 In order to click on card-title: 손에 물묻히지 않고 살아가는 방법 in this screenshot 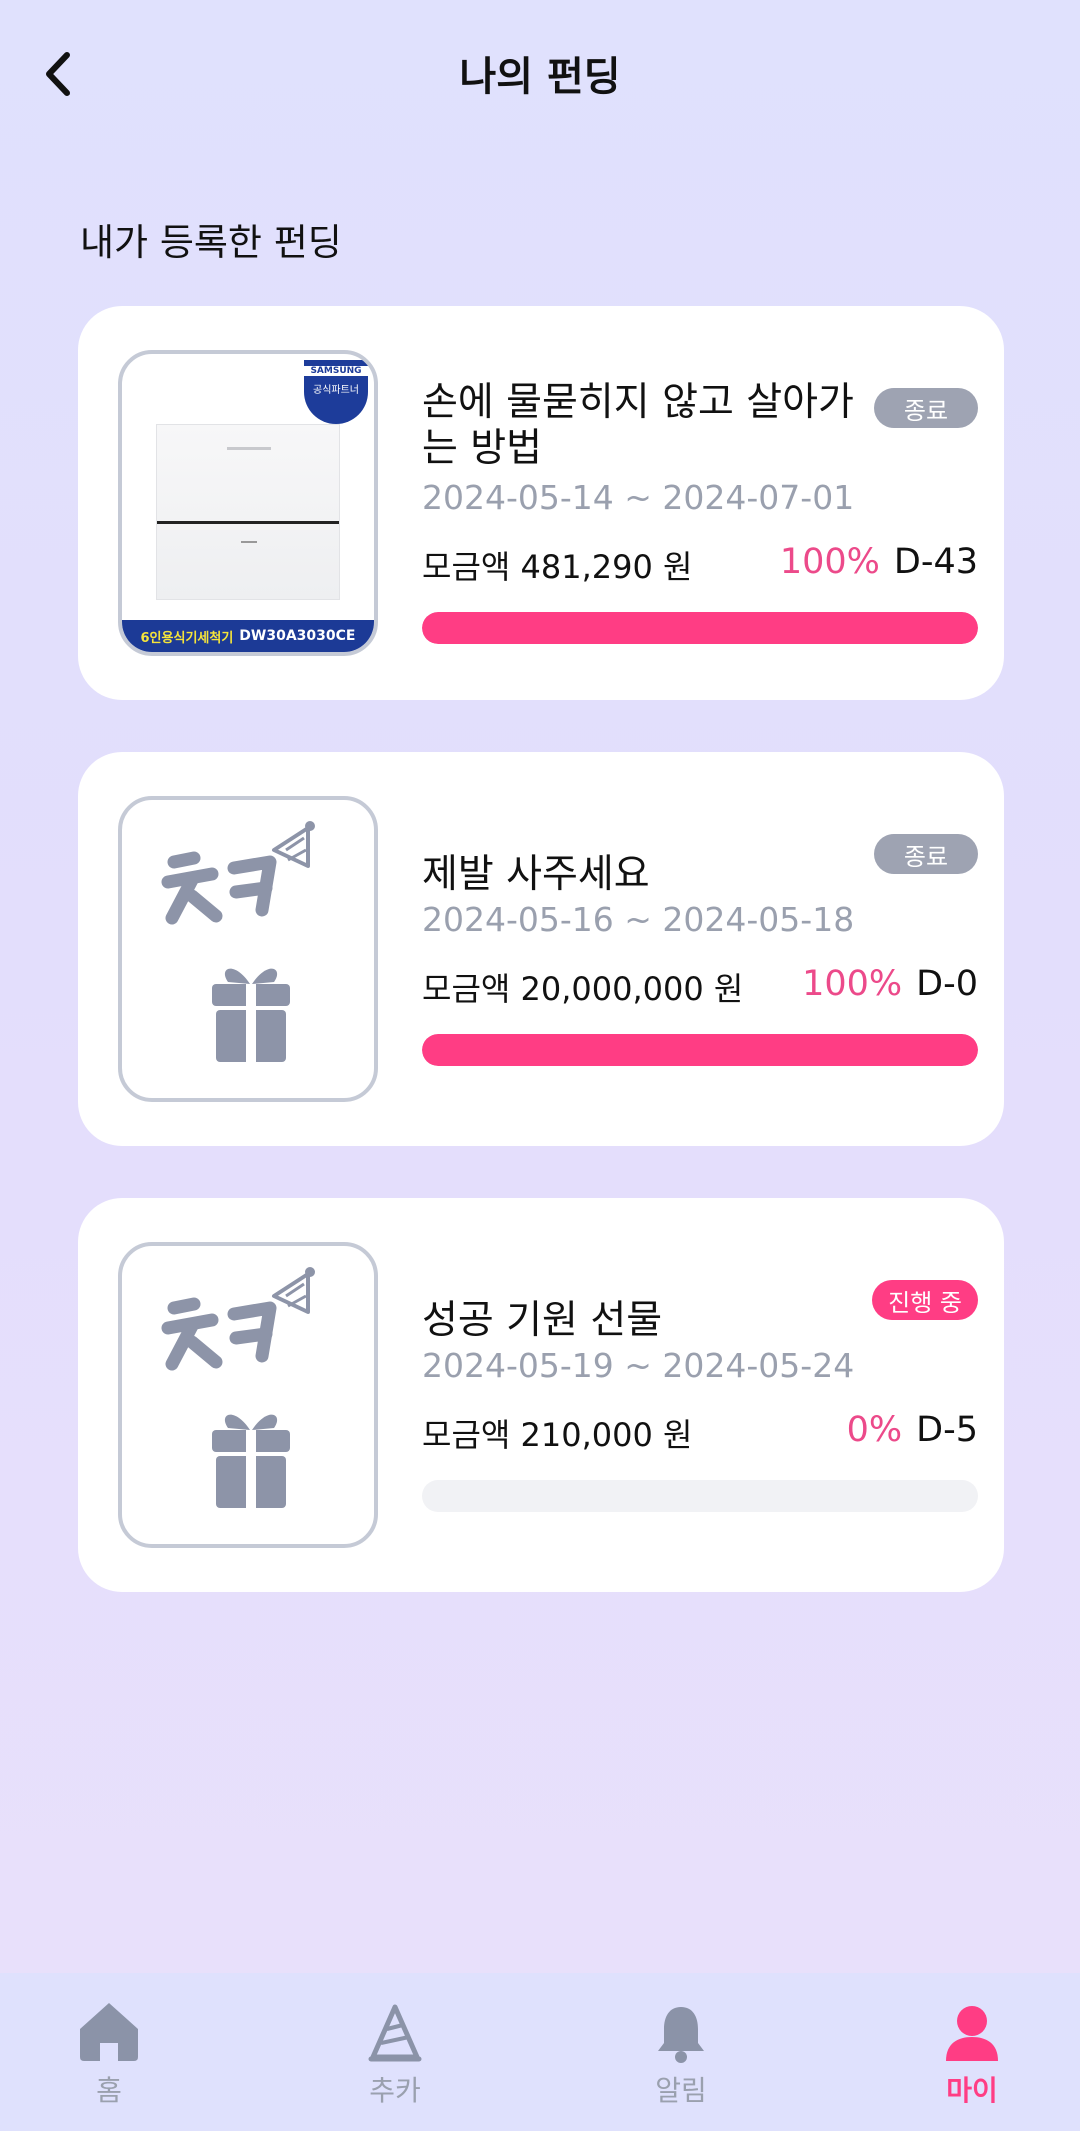, I will do `click(638, 425)`.